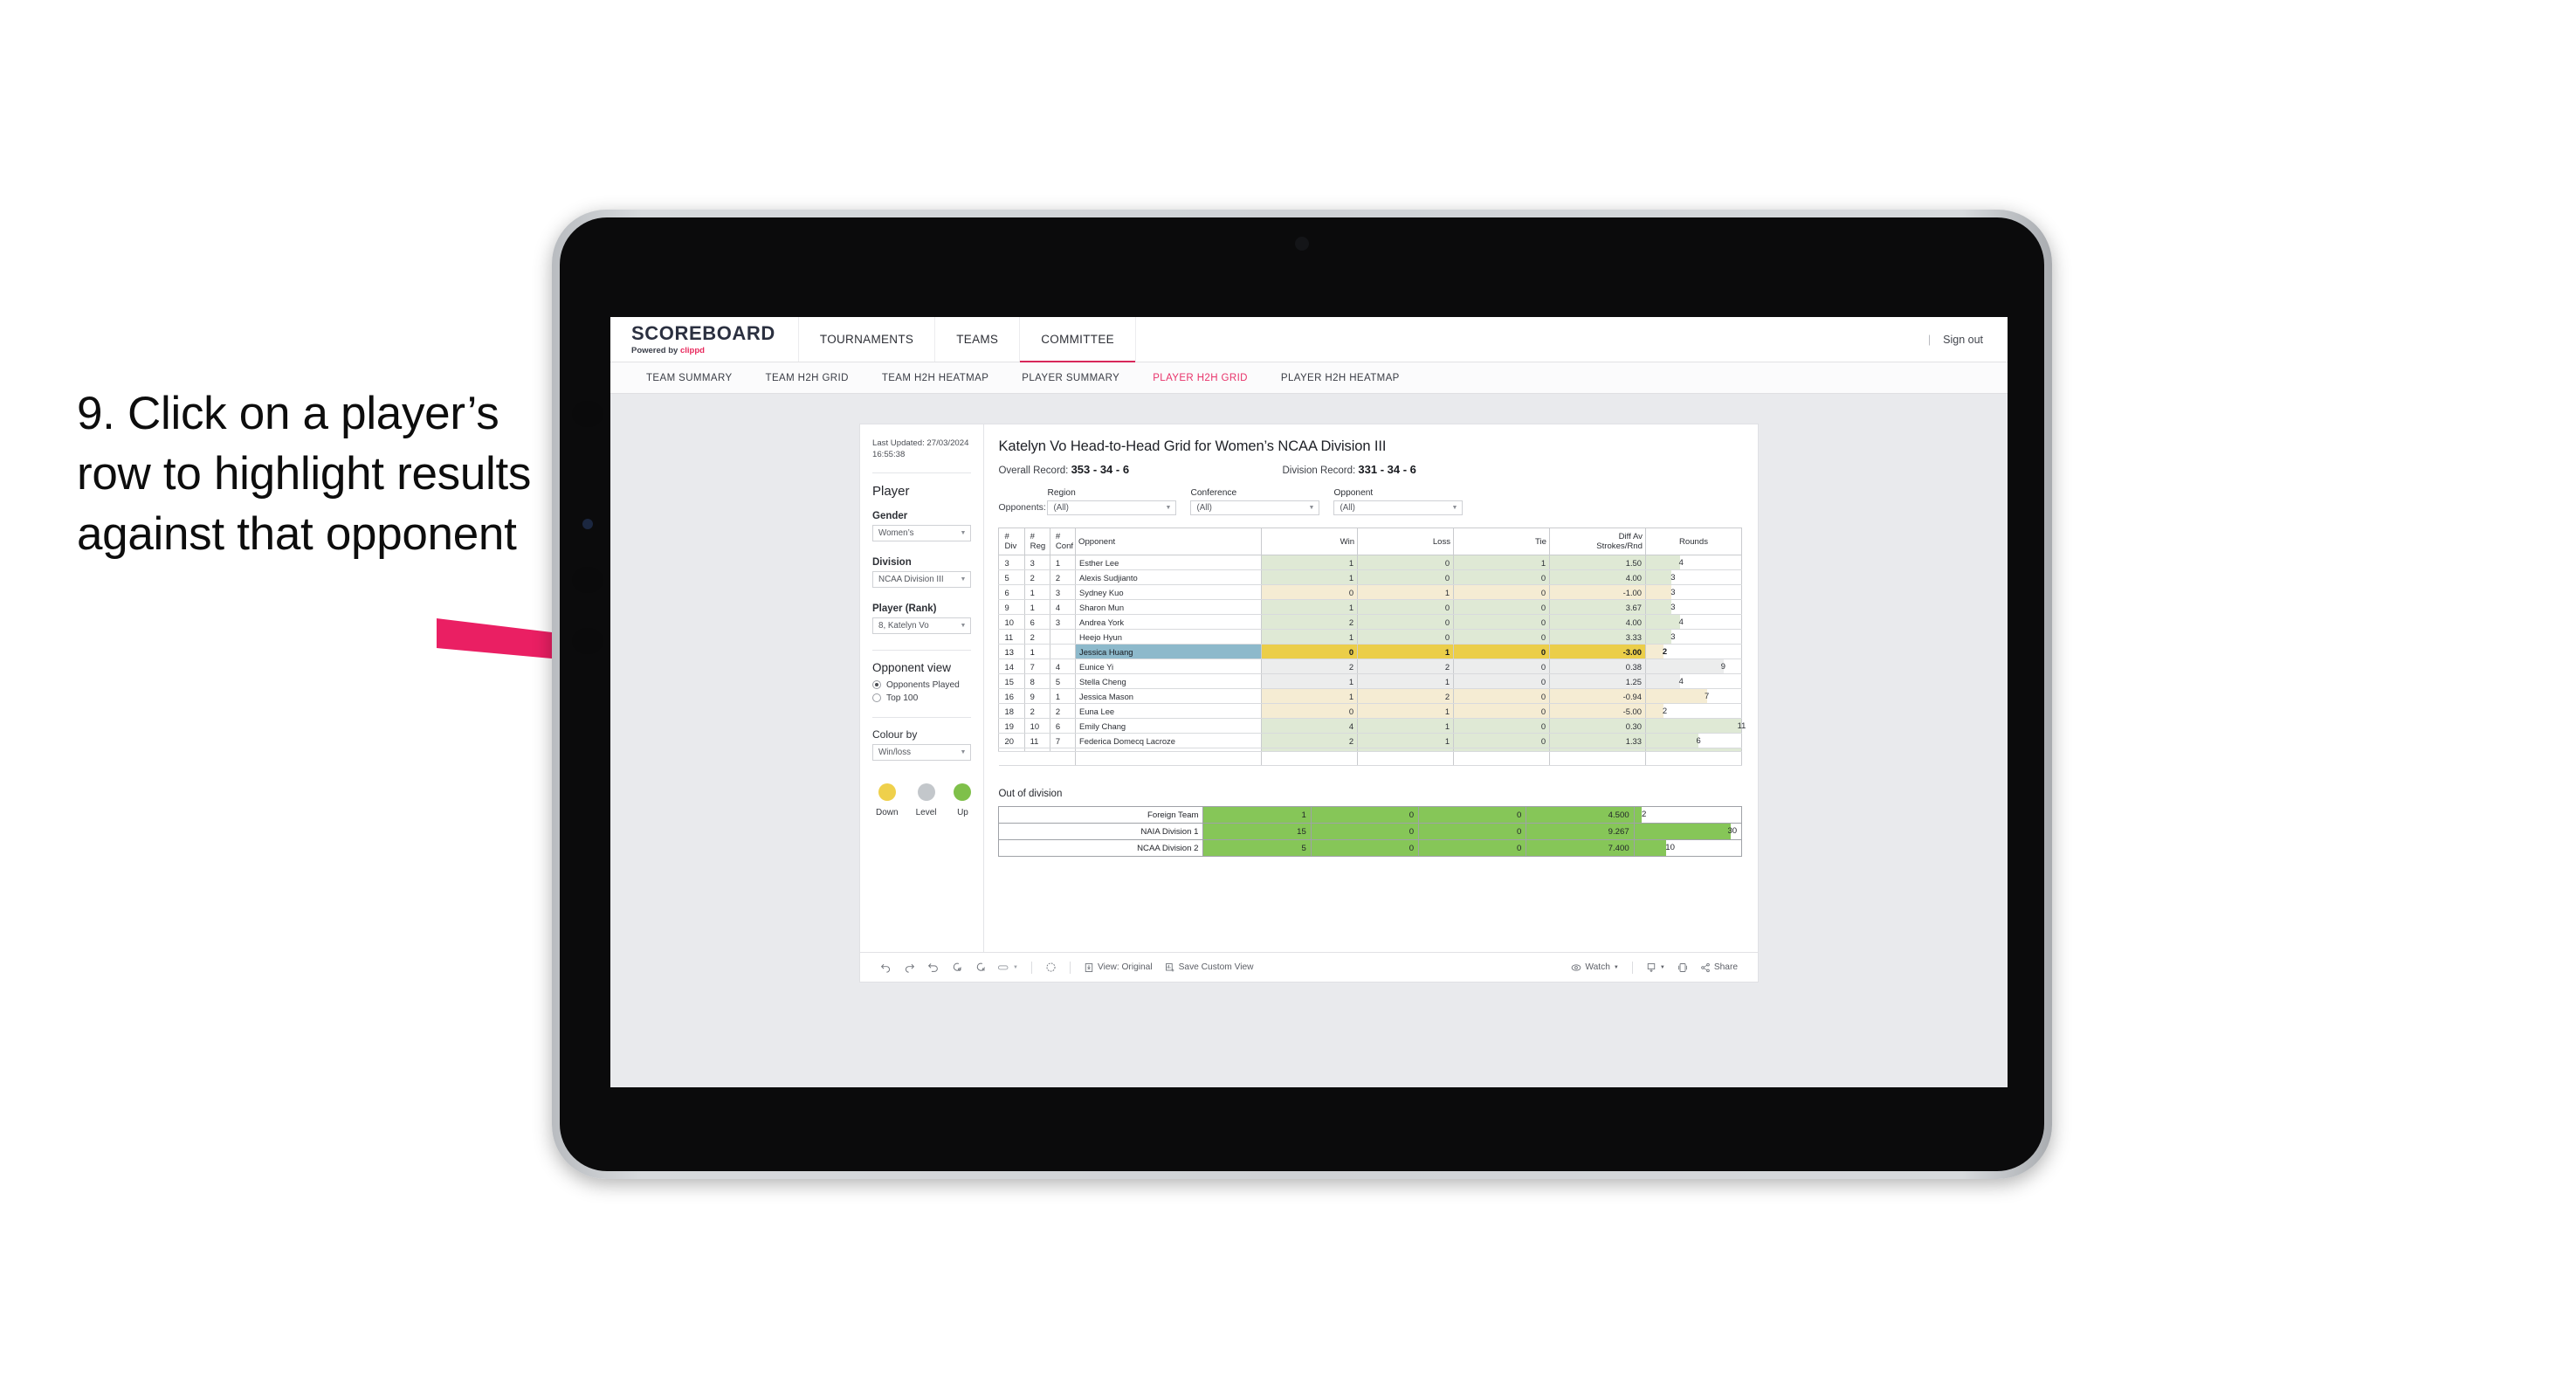 The image size is (2576, 1386). I want to click on ood-rounds-value: 2, so click(1644, 815).